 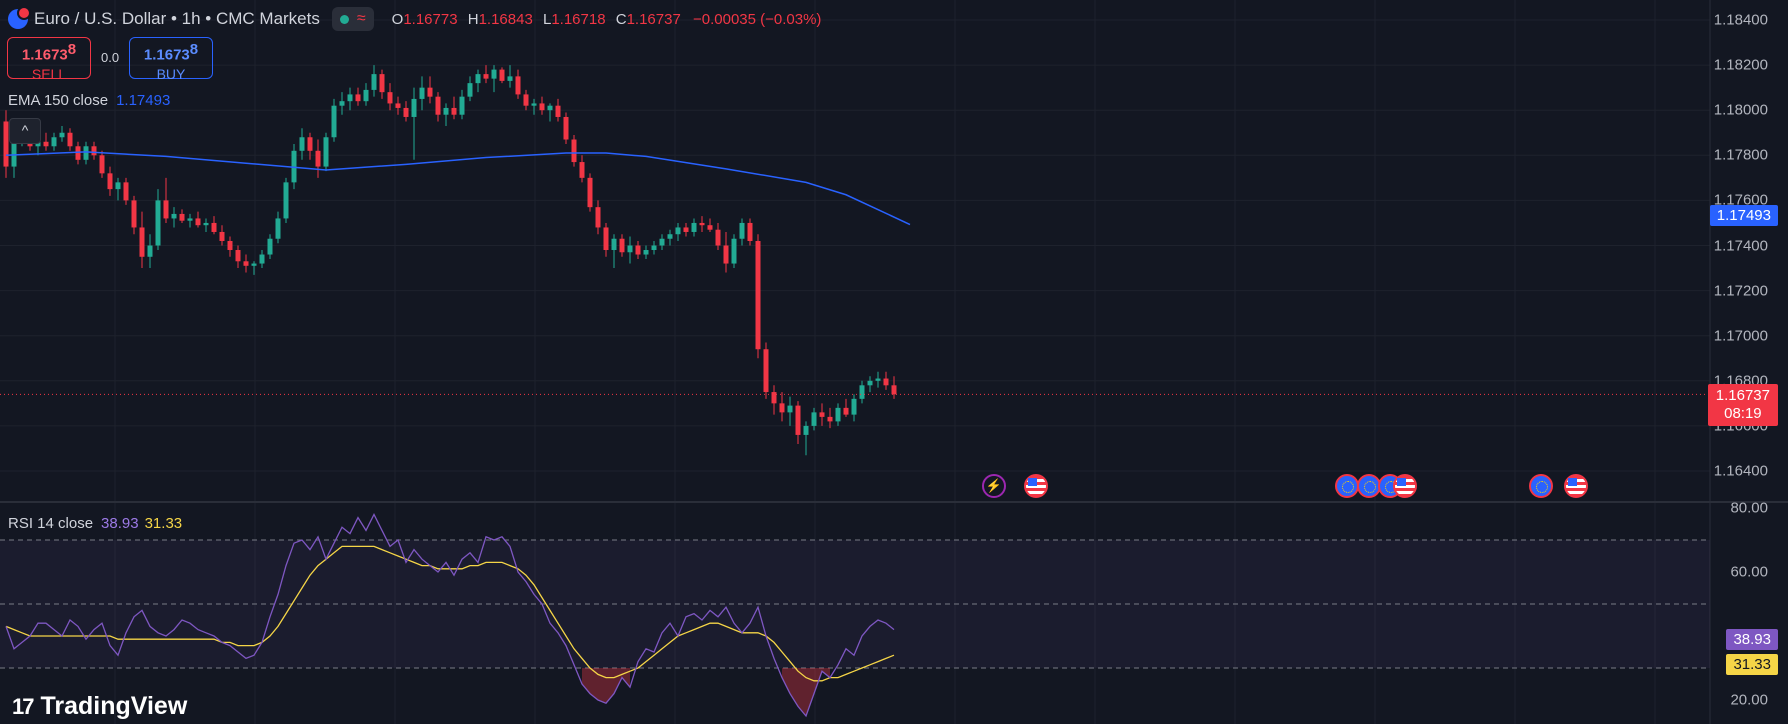 I want to click on rsi-legend: RSI 14 close 38.93 31.33, so click(x=95, y=523).